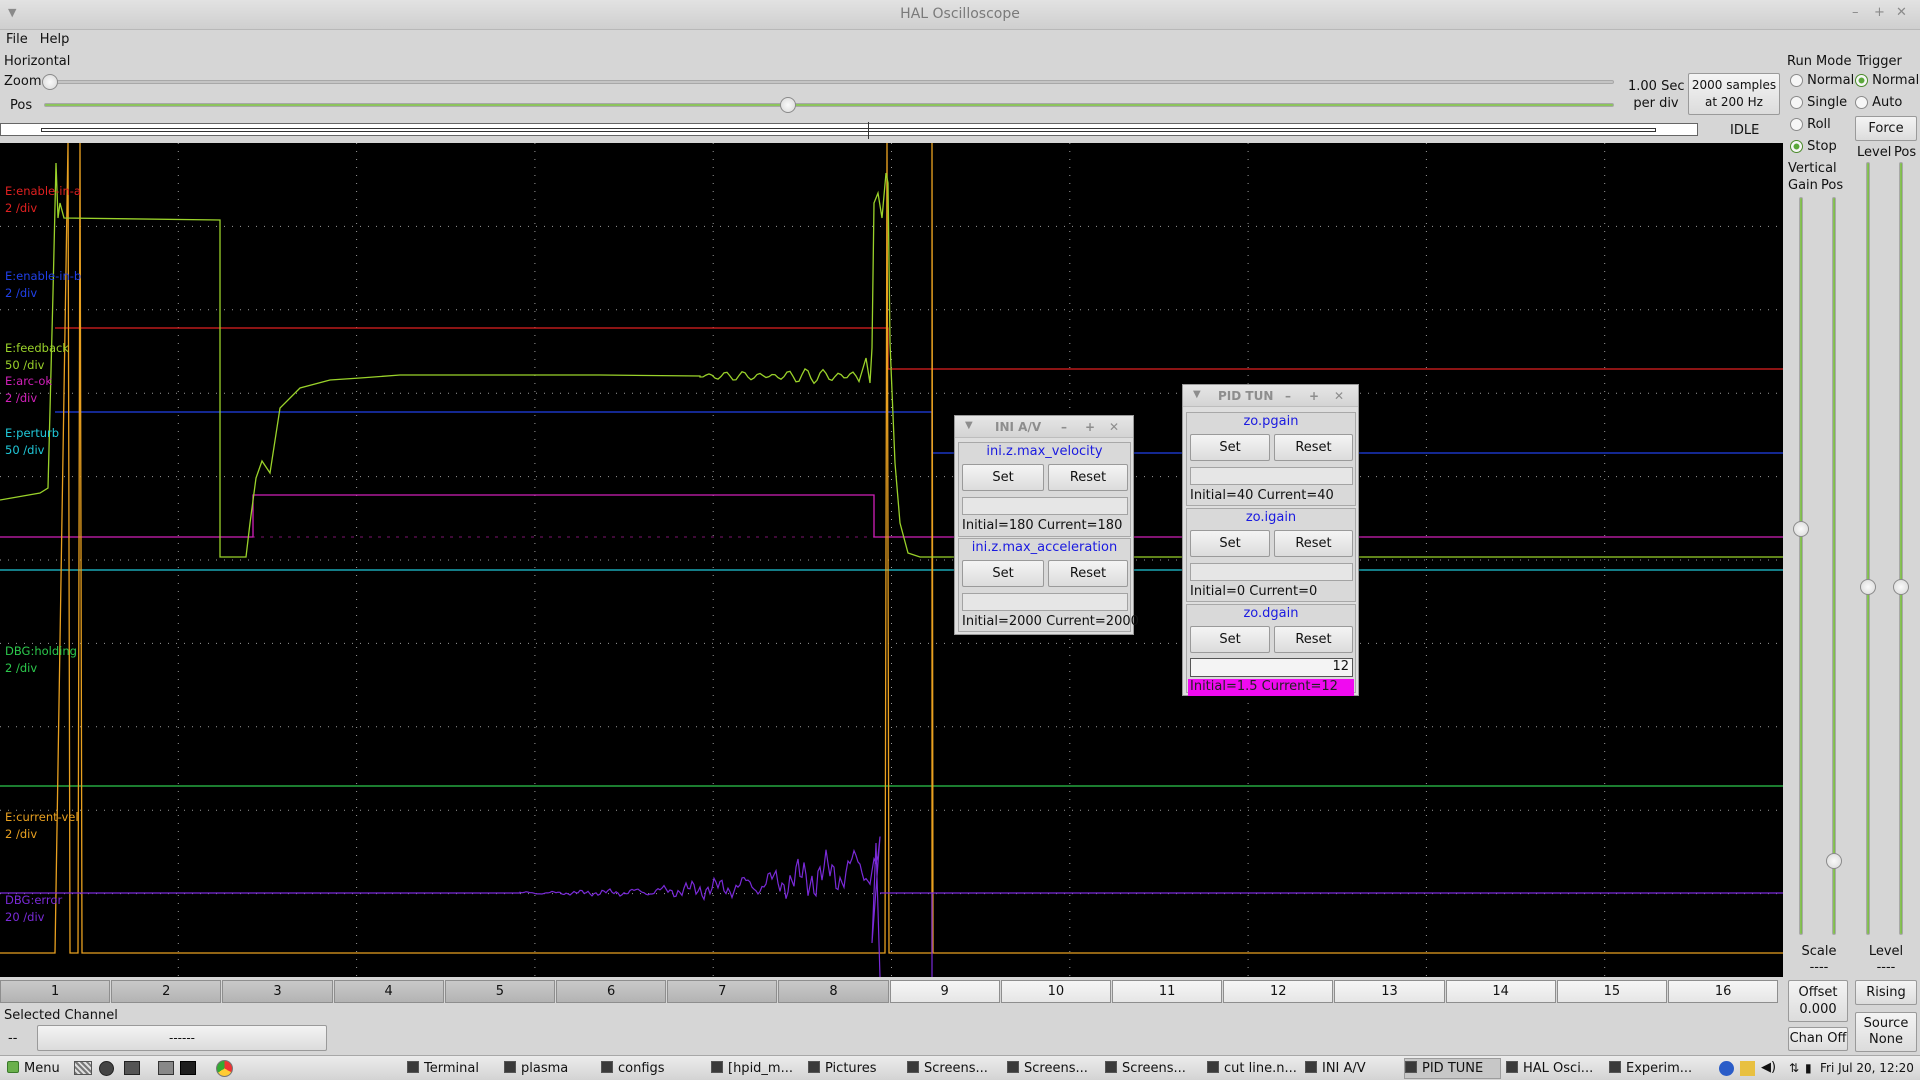  What do you see at coordinates (1339, 396) in the screenshot?
I see `pid-close-icon: ✕` at bounding box center [1339, 396].